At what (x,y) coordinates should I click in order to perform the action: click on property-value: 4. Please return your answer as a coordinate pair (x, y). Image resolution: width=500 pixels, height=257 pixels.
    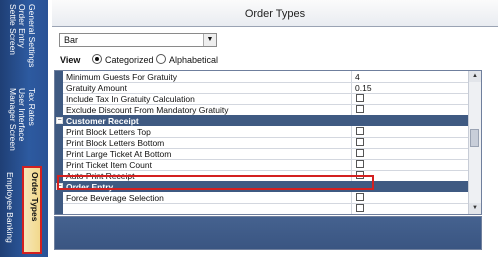
    Looking at the image, I should click on (357, 77).